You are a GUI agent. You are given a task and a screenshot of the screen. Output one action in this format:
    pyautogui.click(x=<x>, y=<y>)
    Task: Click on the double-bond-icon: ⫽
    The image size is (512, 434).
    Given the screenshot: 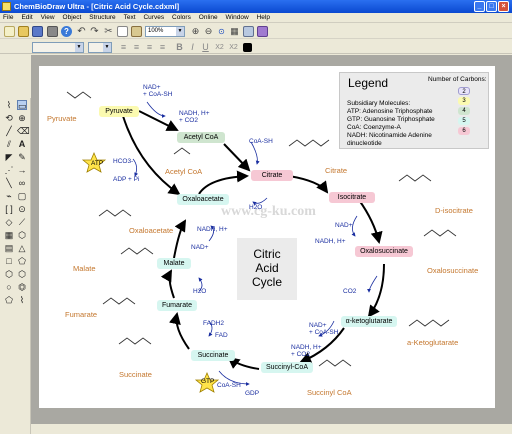 What is the action you would take?
    pyautogui.click(x=9, y=144)
    